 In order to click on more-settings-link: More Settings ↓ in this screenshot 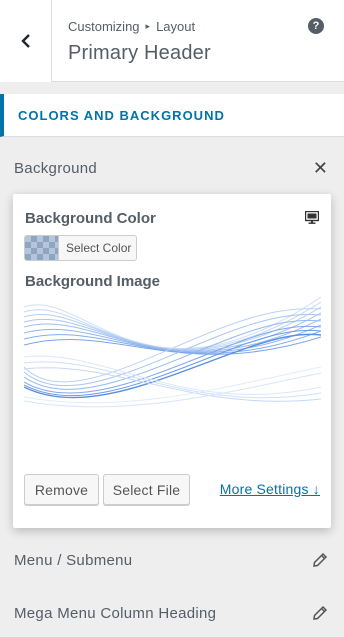, I will do `click(270, 489)`.